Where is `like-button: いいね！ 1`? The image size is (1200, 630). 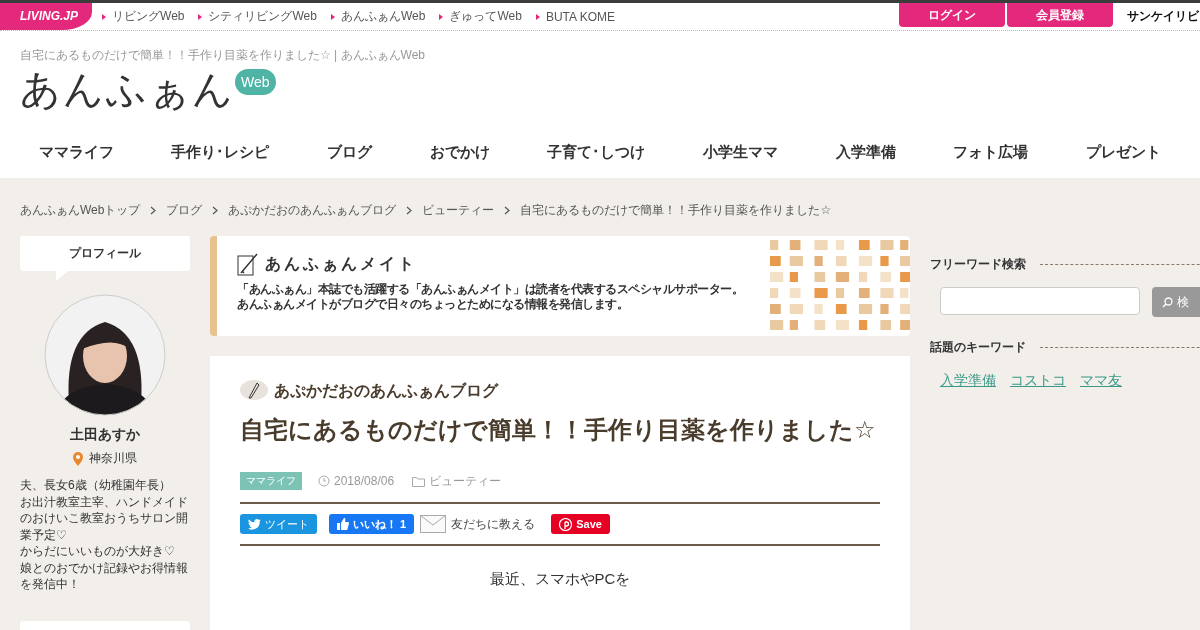 like-button: いいね！ 1 is located at coordinates (372, 524).